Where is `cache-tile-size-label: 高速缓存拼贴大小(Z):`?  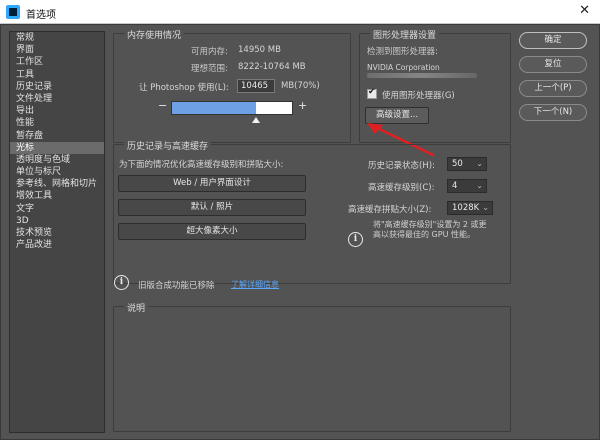 cache-tile-size-label: 高速缓存拼贴大小(Z): is located at coordinates (390, 210).